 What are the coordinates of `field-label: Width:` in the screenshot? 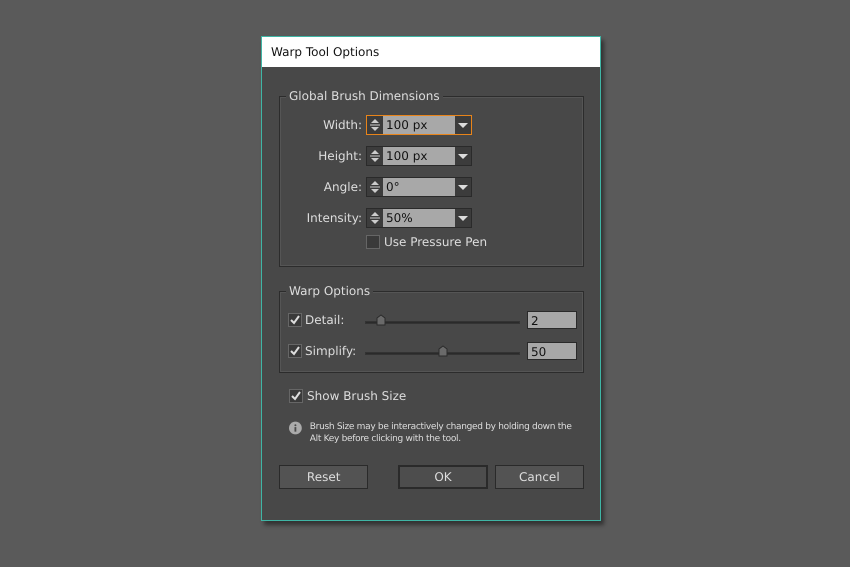 It's located at (342, 125).